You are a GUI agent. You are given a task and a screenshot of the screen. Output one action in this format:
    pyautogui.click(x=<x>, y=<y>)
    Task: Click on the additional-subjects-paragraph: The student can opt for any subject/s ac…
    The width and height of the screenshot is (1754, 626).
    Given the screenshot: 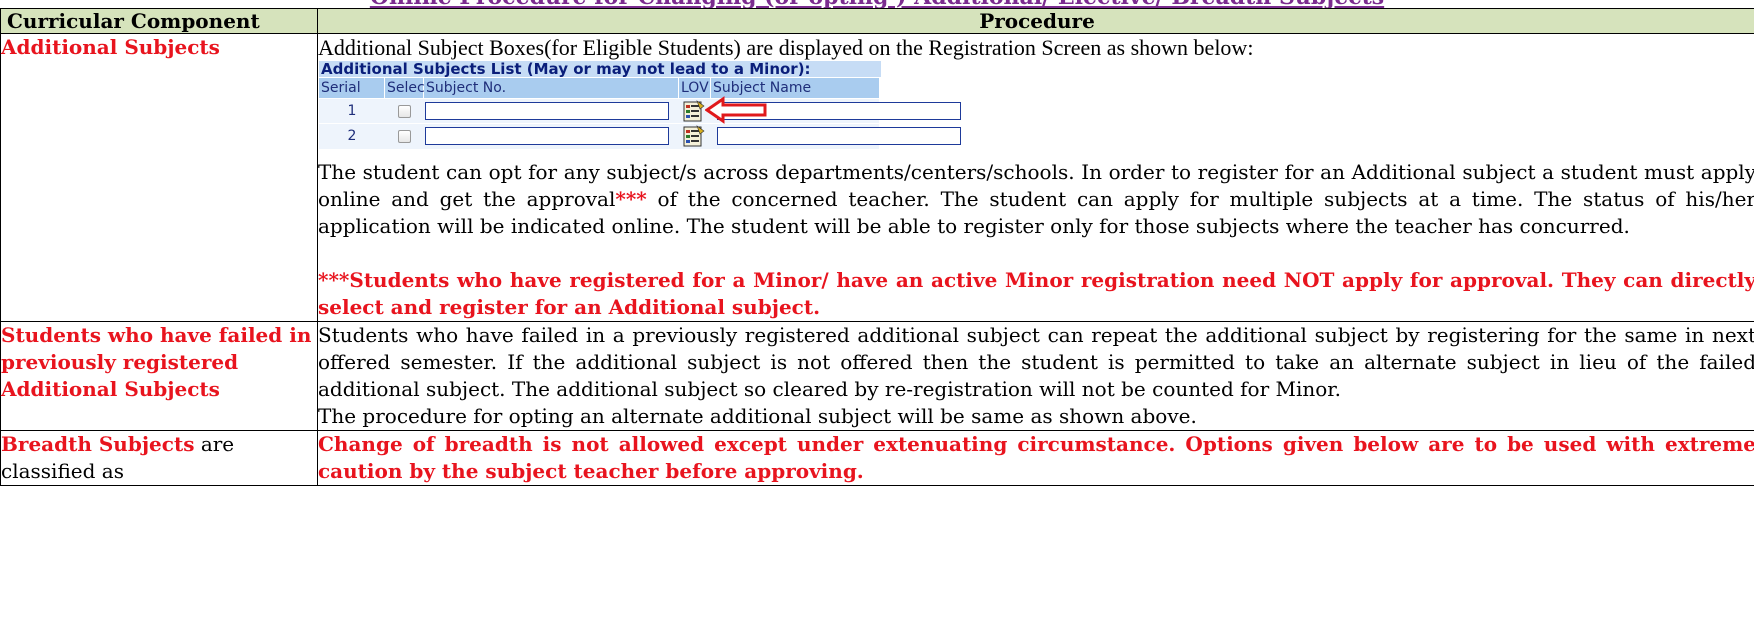 What is the action you would take?
    pyautogui.click(x=1036, y=199)
    